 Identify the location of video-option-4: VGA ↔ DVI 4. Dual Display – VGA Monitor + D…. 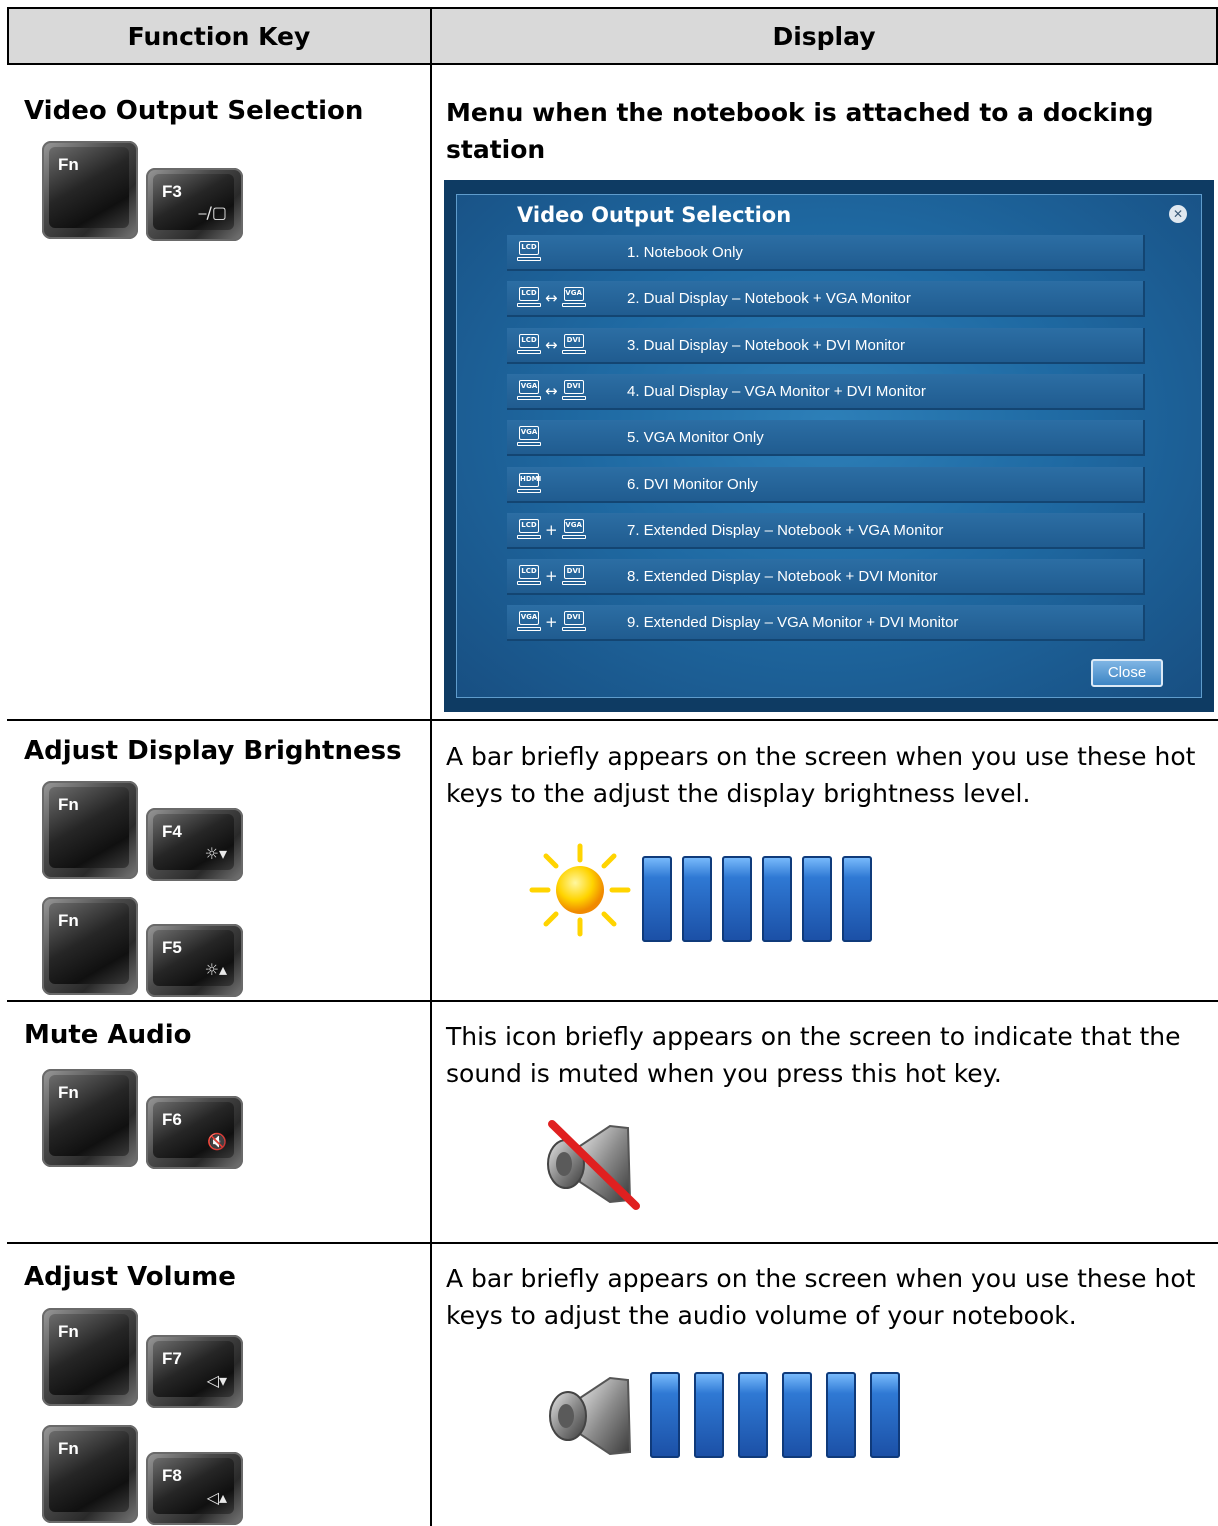
(826, 391).